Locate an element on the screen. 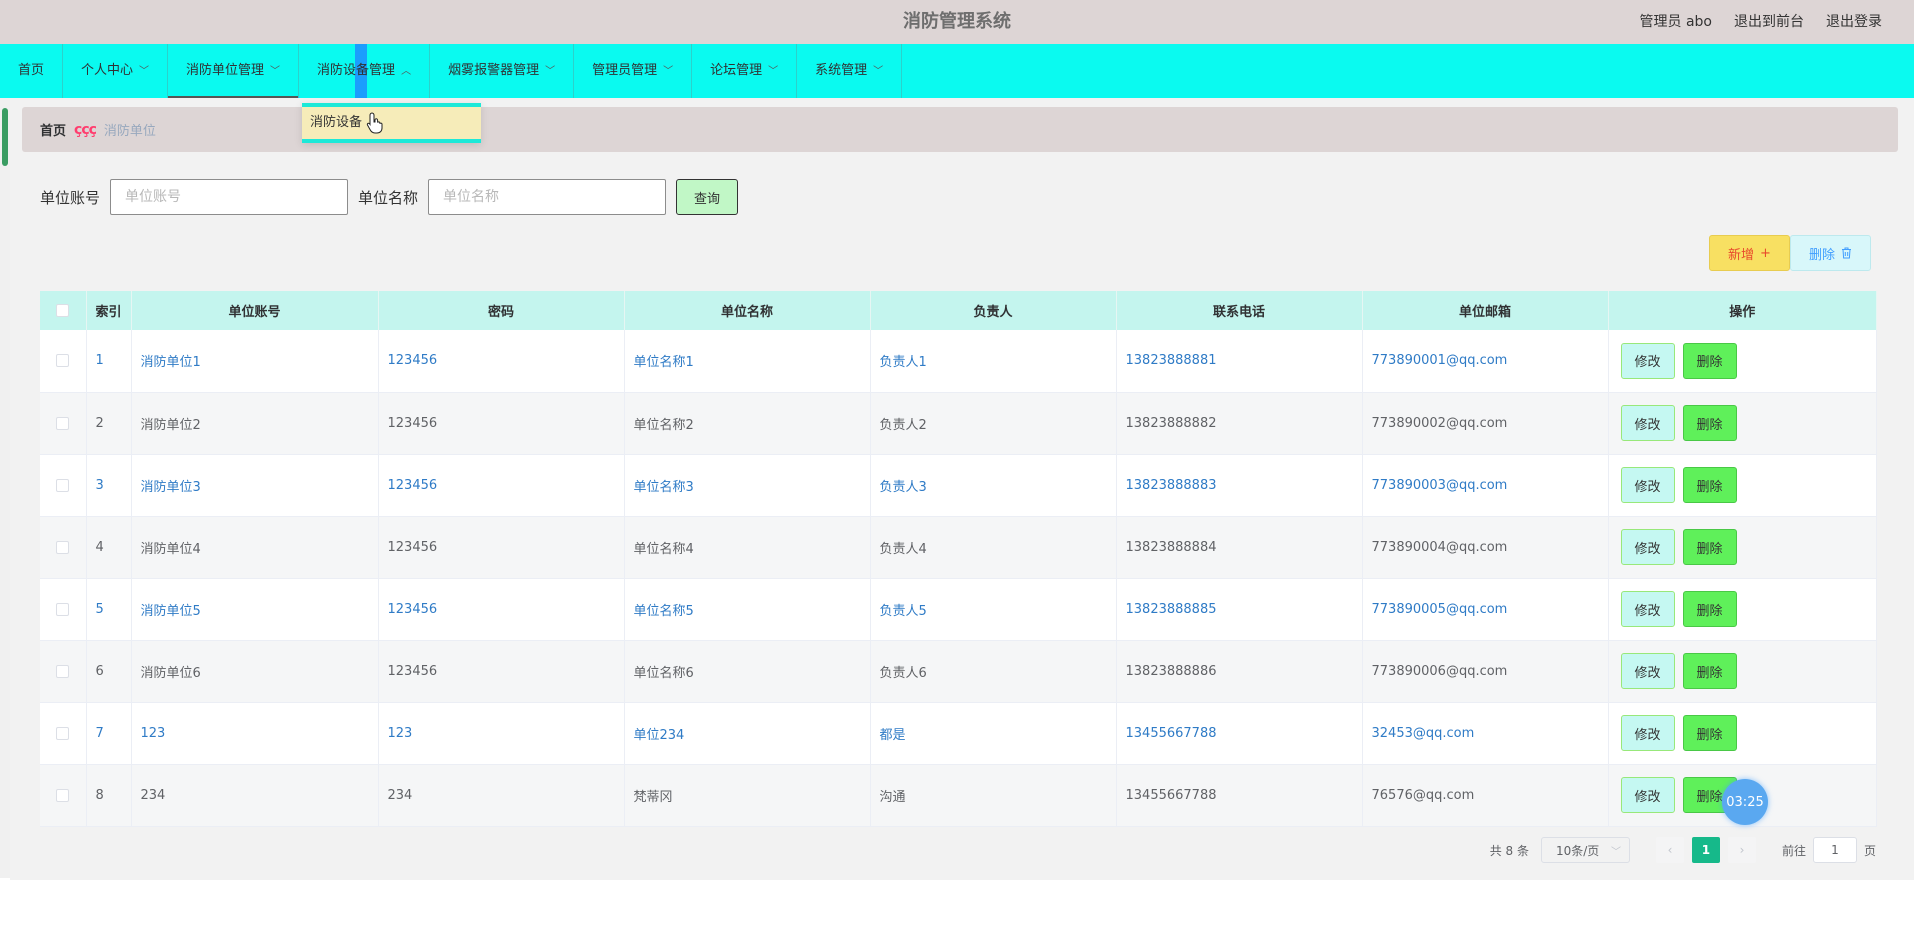 The image size is (1914, 934). row-manager: 负责人5 is located at coordinates (993, 609).